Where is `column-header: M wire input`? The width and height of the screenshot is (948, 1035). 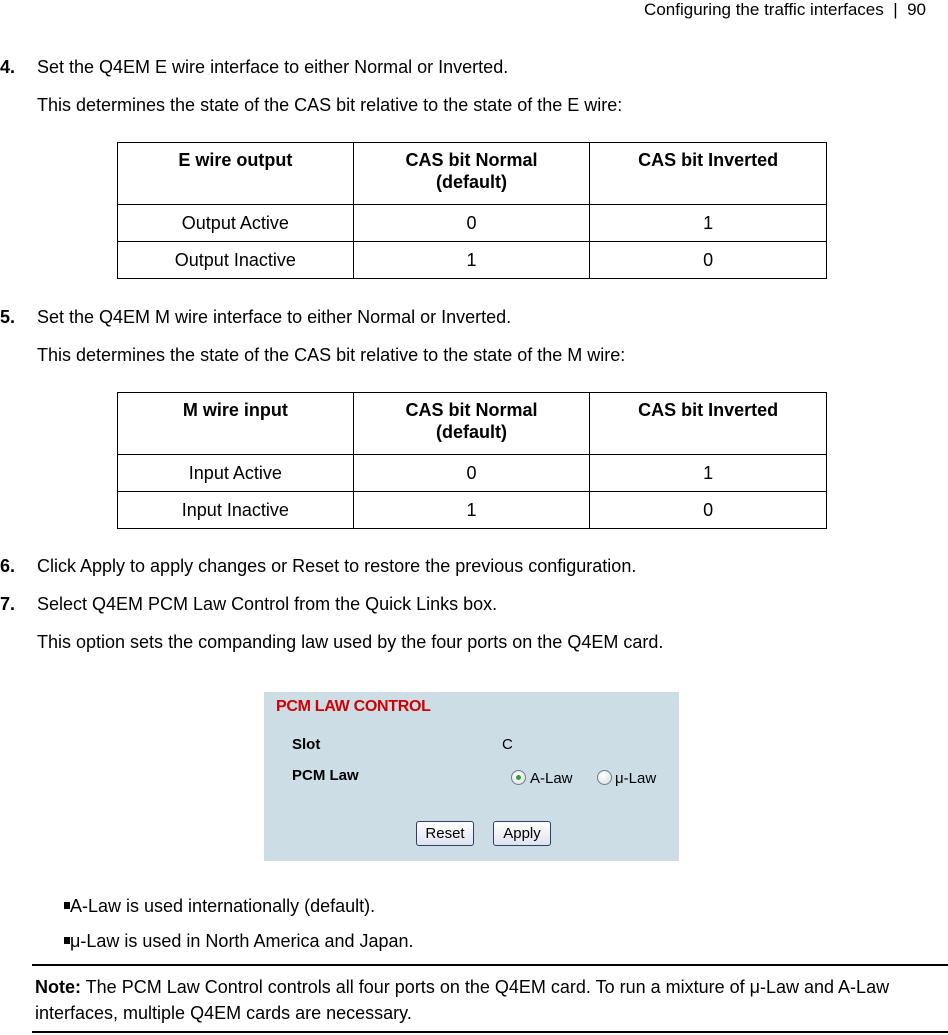 column-header: M wire input is located at coordinates (235, 423).